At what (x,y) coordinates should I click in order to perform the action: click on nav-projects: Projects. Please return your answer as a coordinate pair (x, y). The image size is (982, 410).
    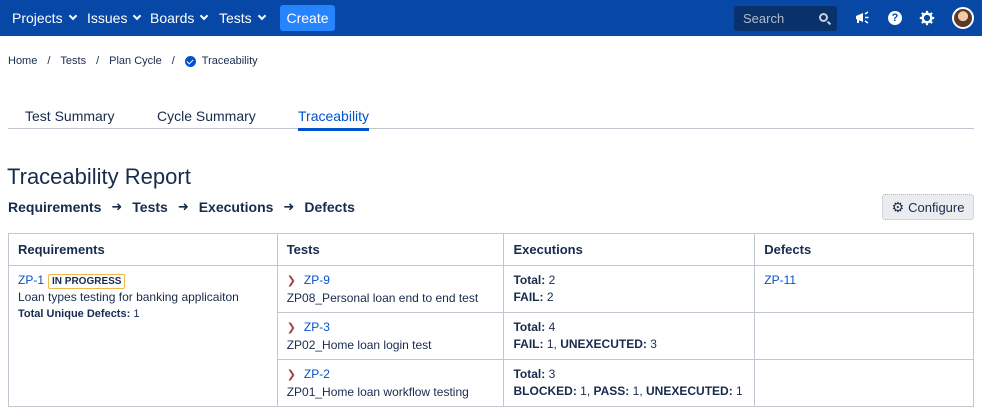
    Looking at the image, I should click on (44, 18).